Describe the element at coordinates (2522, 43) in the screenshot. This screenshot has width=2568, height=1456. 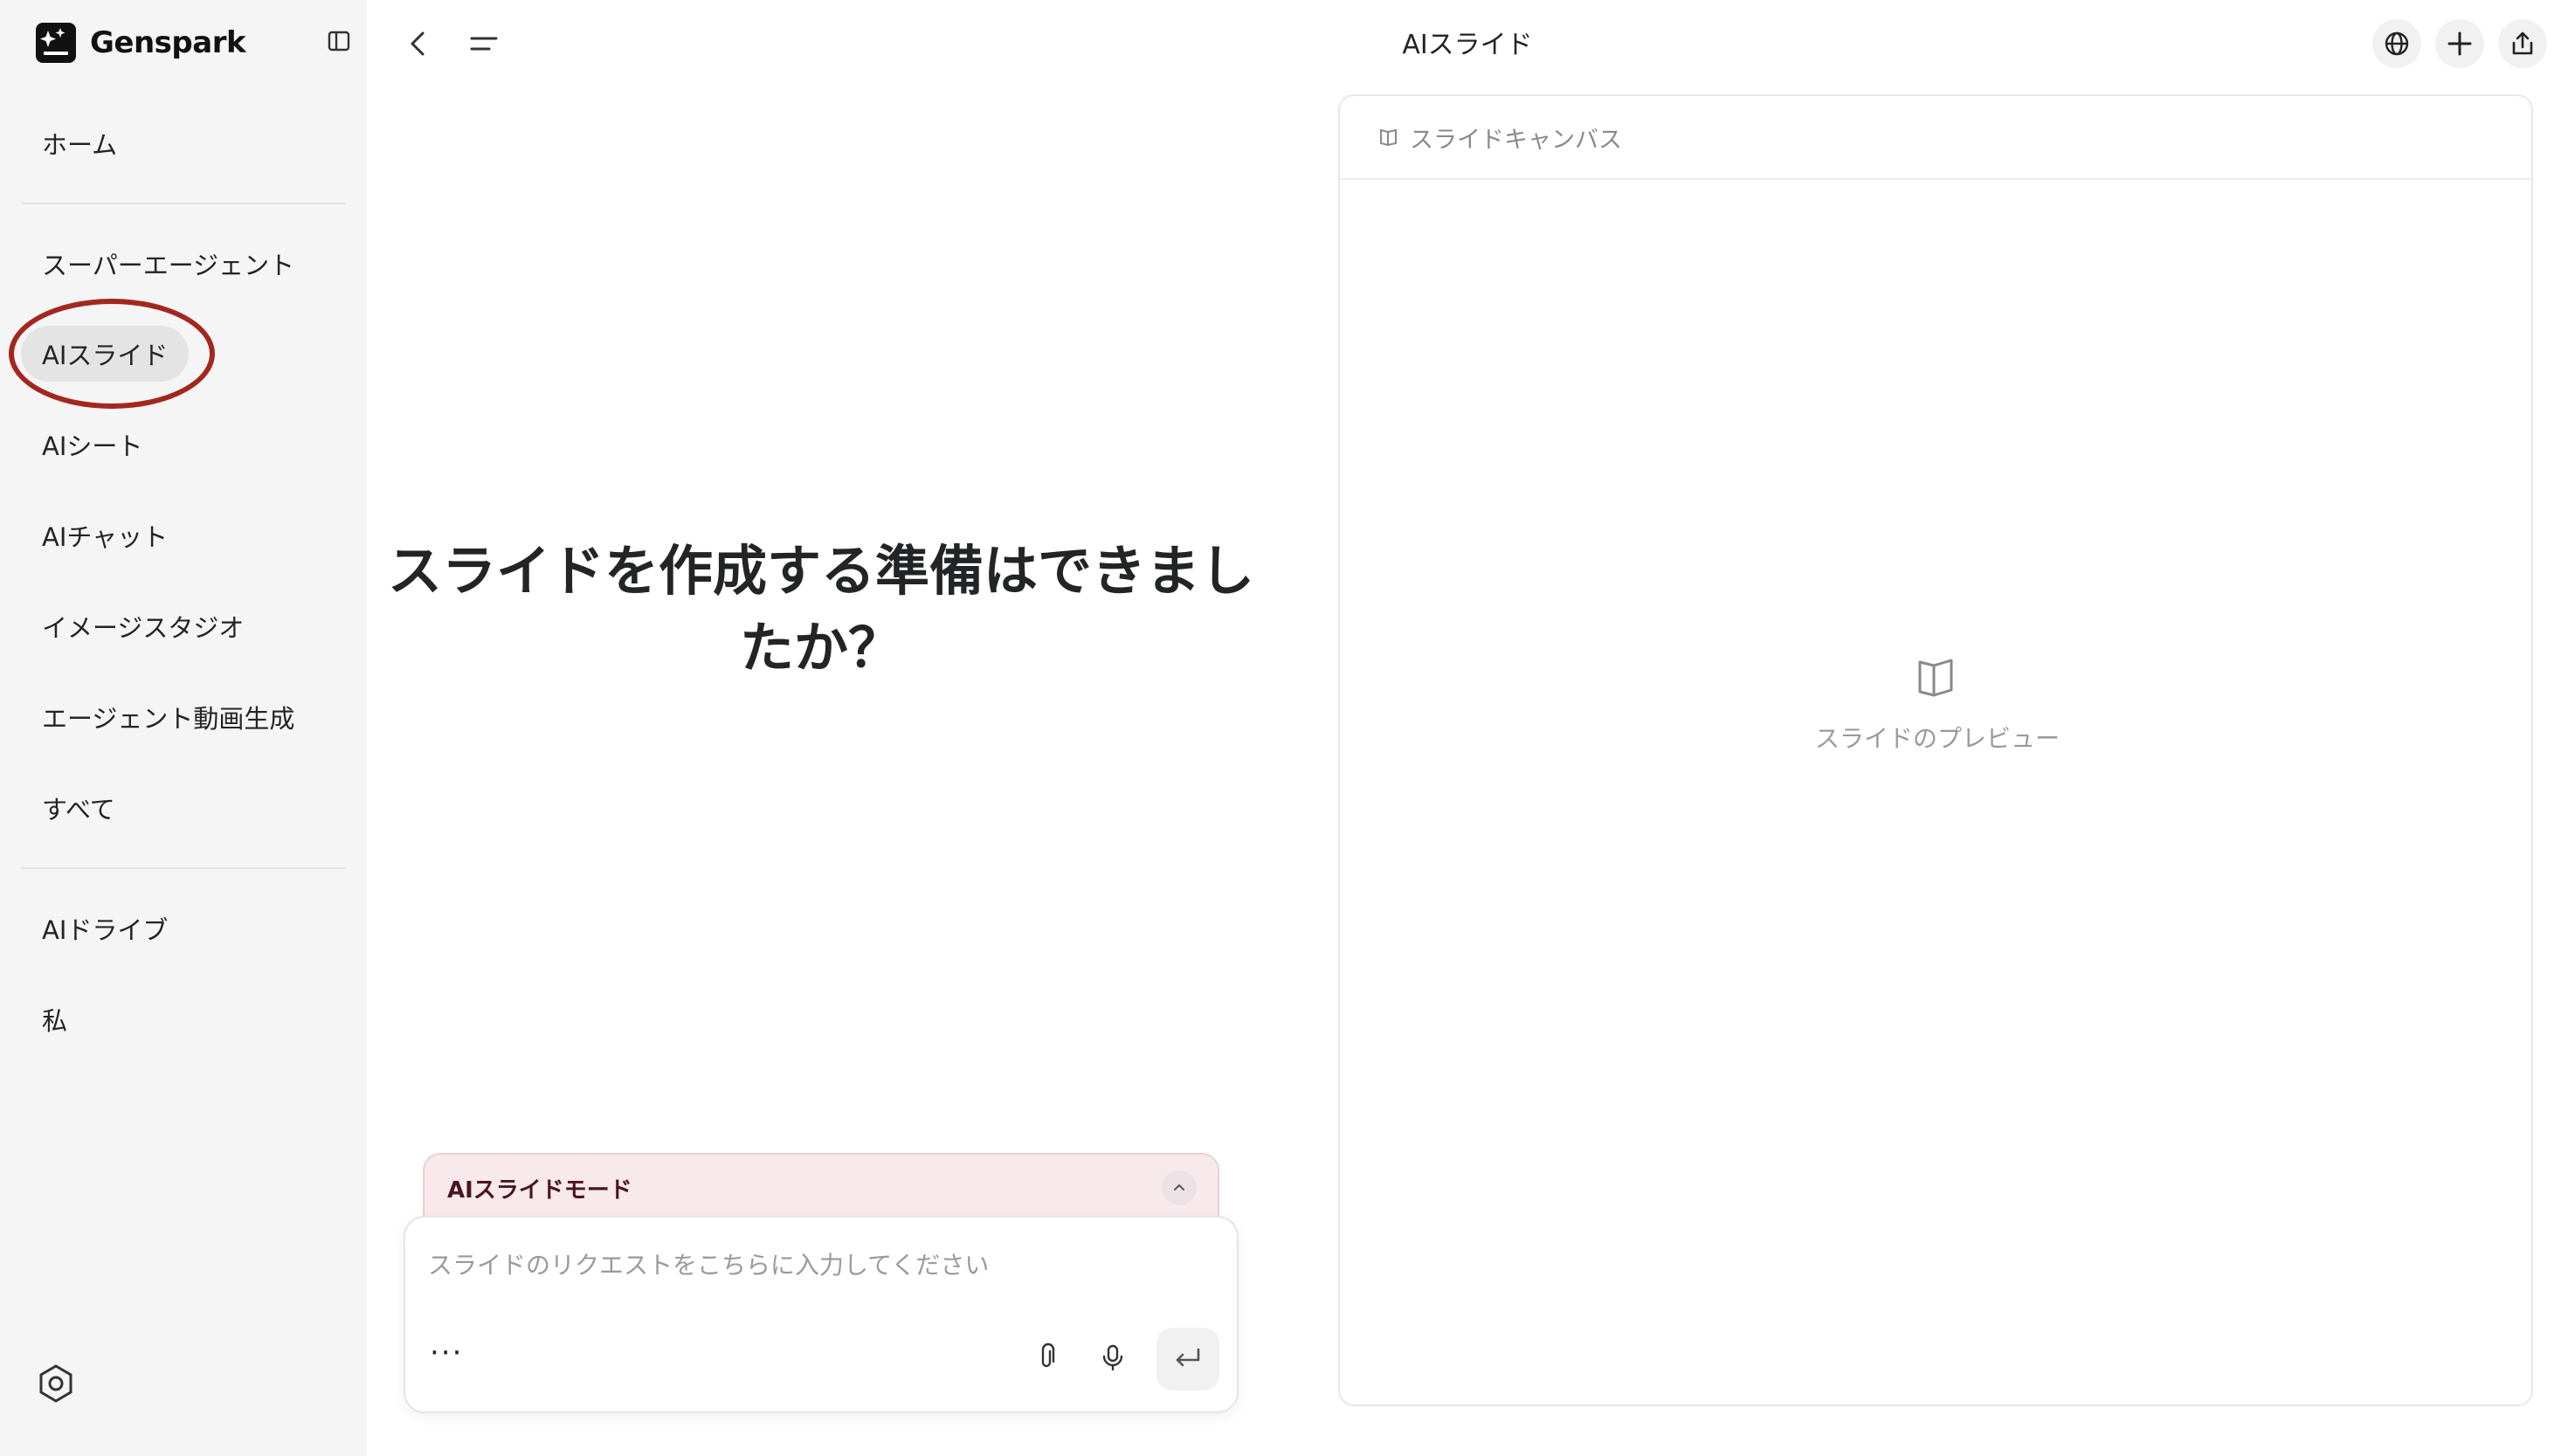
I see `share-icon` at that location.